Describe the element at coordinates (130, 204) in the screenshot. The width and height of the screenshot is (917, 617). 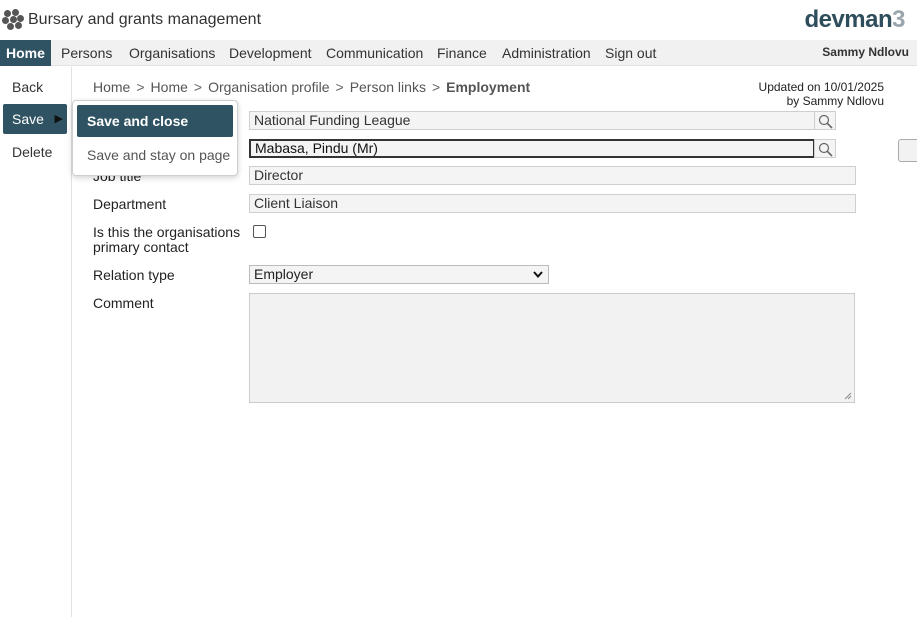
I see `department-label: Department` at that location.